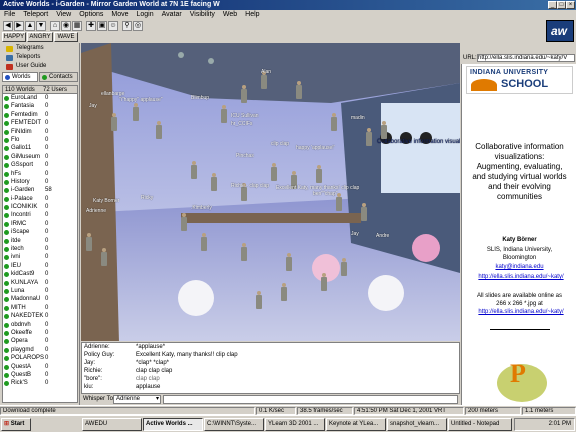  Describe the element at coordinates (91, 26) in the screenshot. I see `teleport-icon: ✚` at that location.